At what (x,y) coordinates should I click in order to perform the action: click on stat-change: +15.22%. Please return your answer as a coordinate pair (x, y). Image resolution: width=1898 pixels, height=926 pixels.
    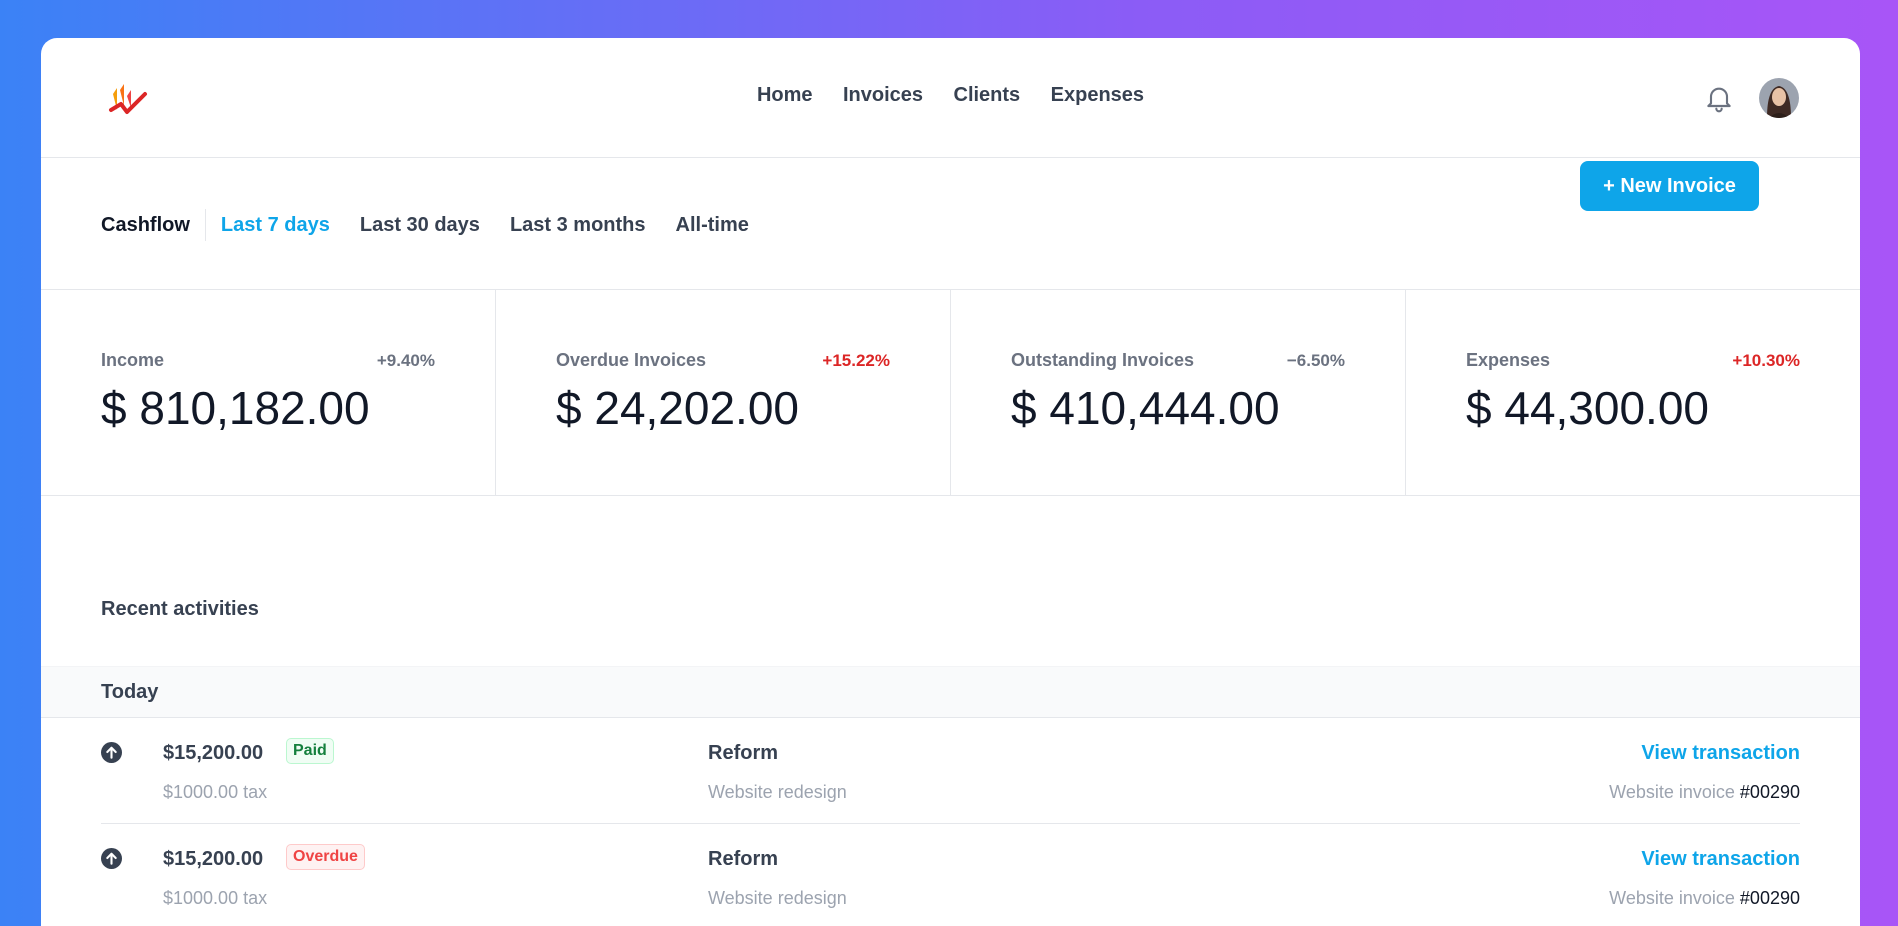
    Looking at the image, I should click on (856, 360).